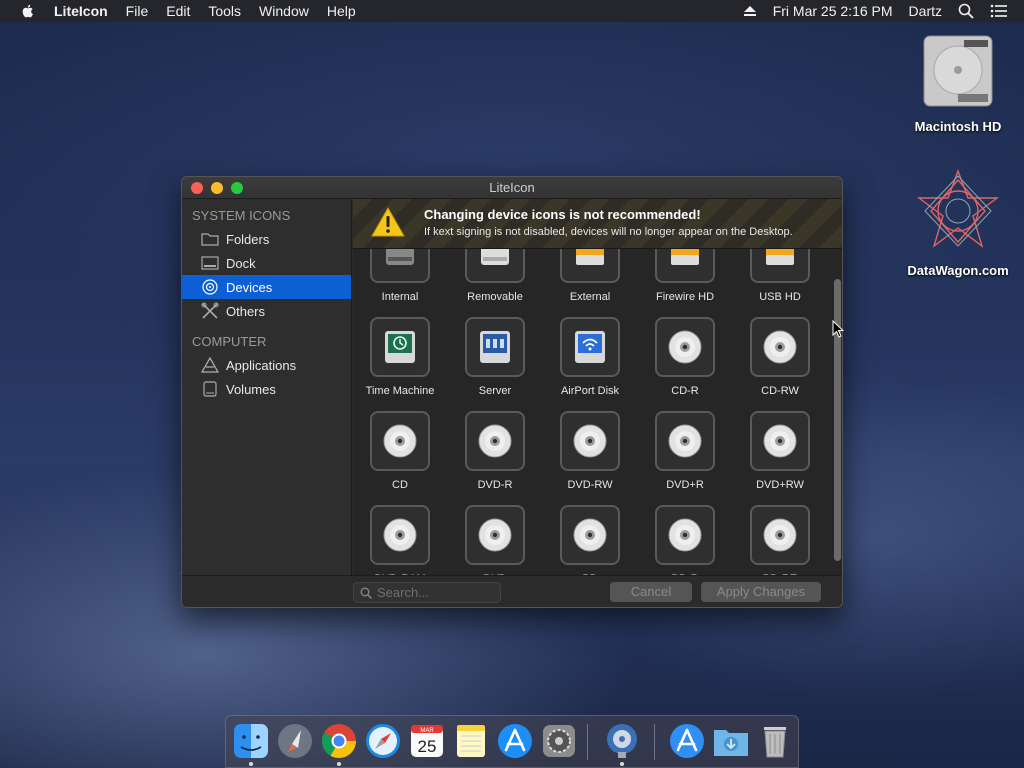  I want to click on calendar-icon: MAR 25, so click(427, 741).